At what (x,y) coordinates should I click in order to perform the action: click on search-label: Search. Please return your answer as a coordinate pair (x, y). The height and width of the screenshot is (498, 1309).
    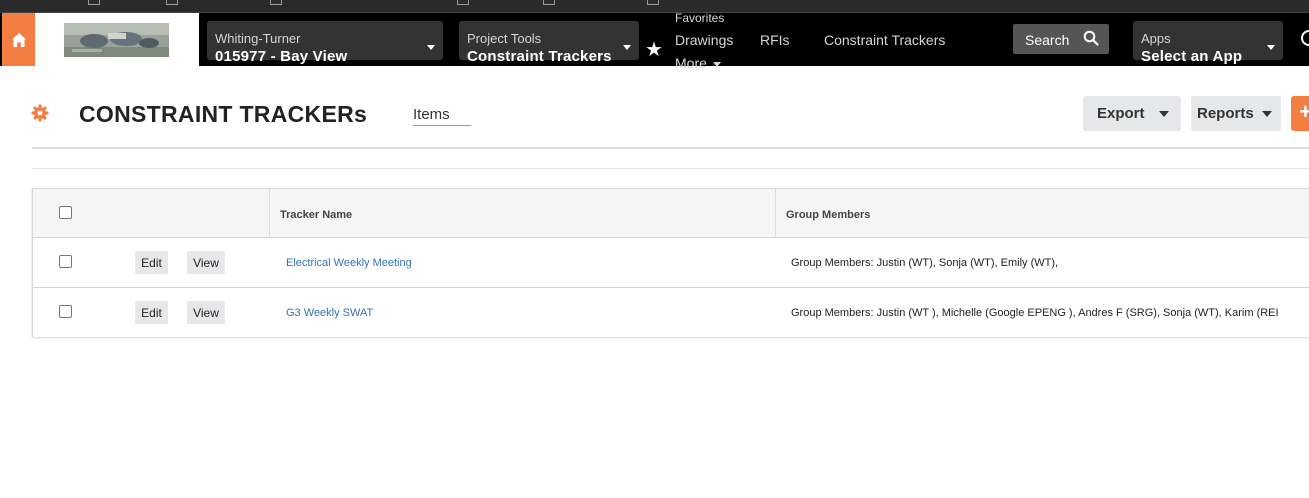
    Looking at the image, I should click on (1047, 40).